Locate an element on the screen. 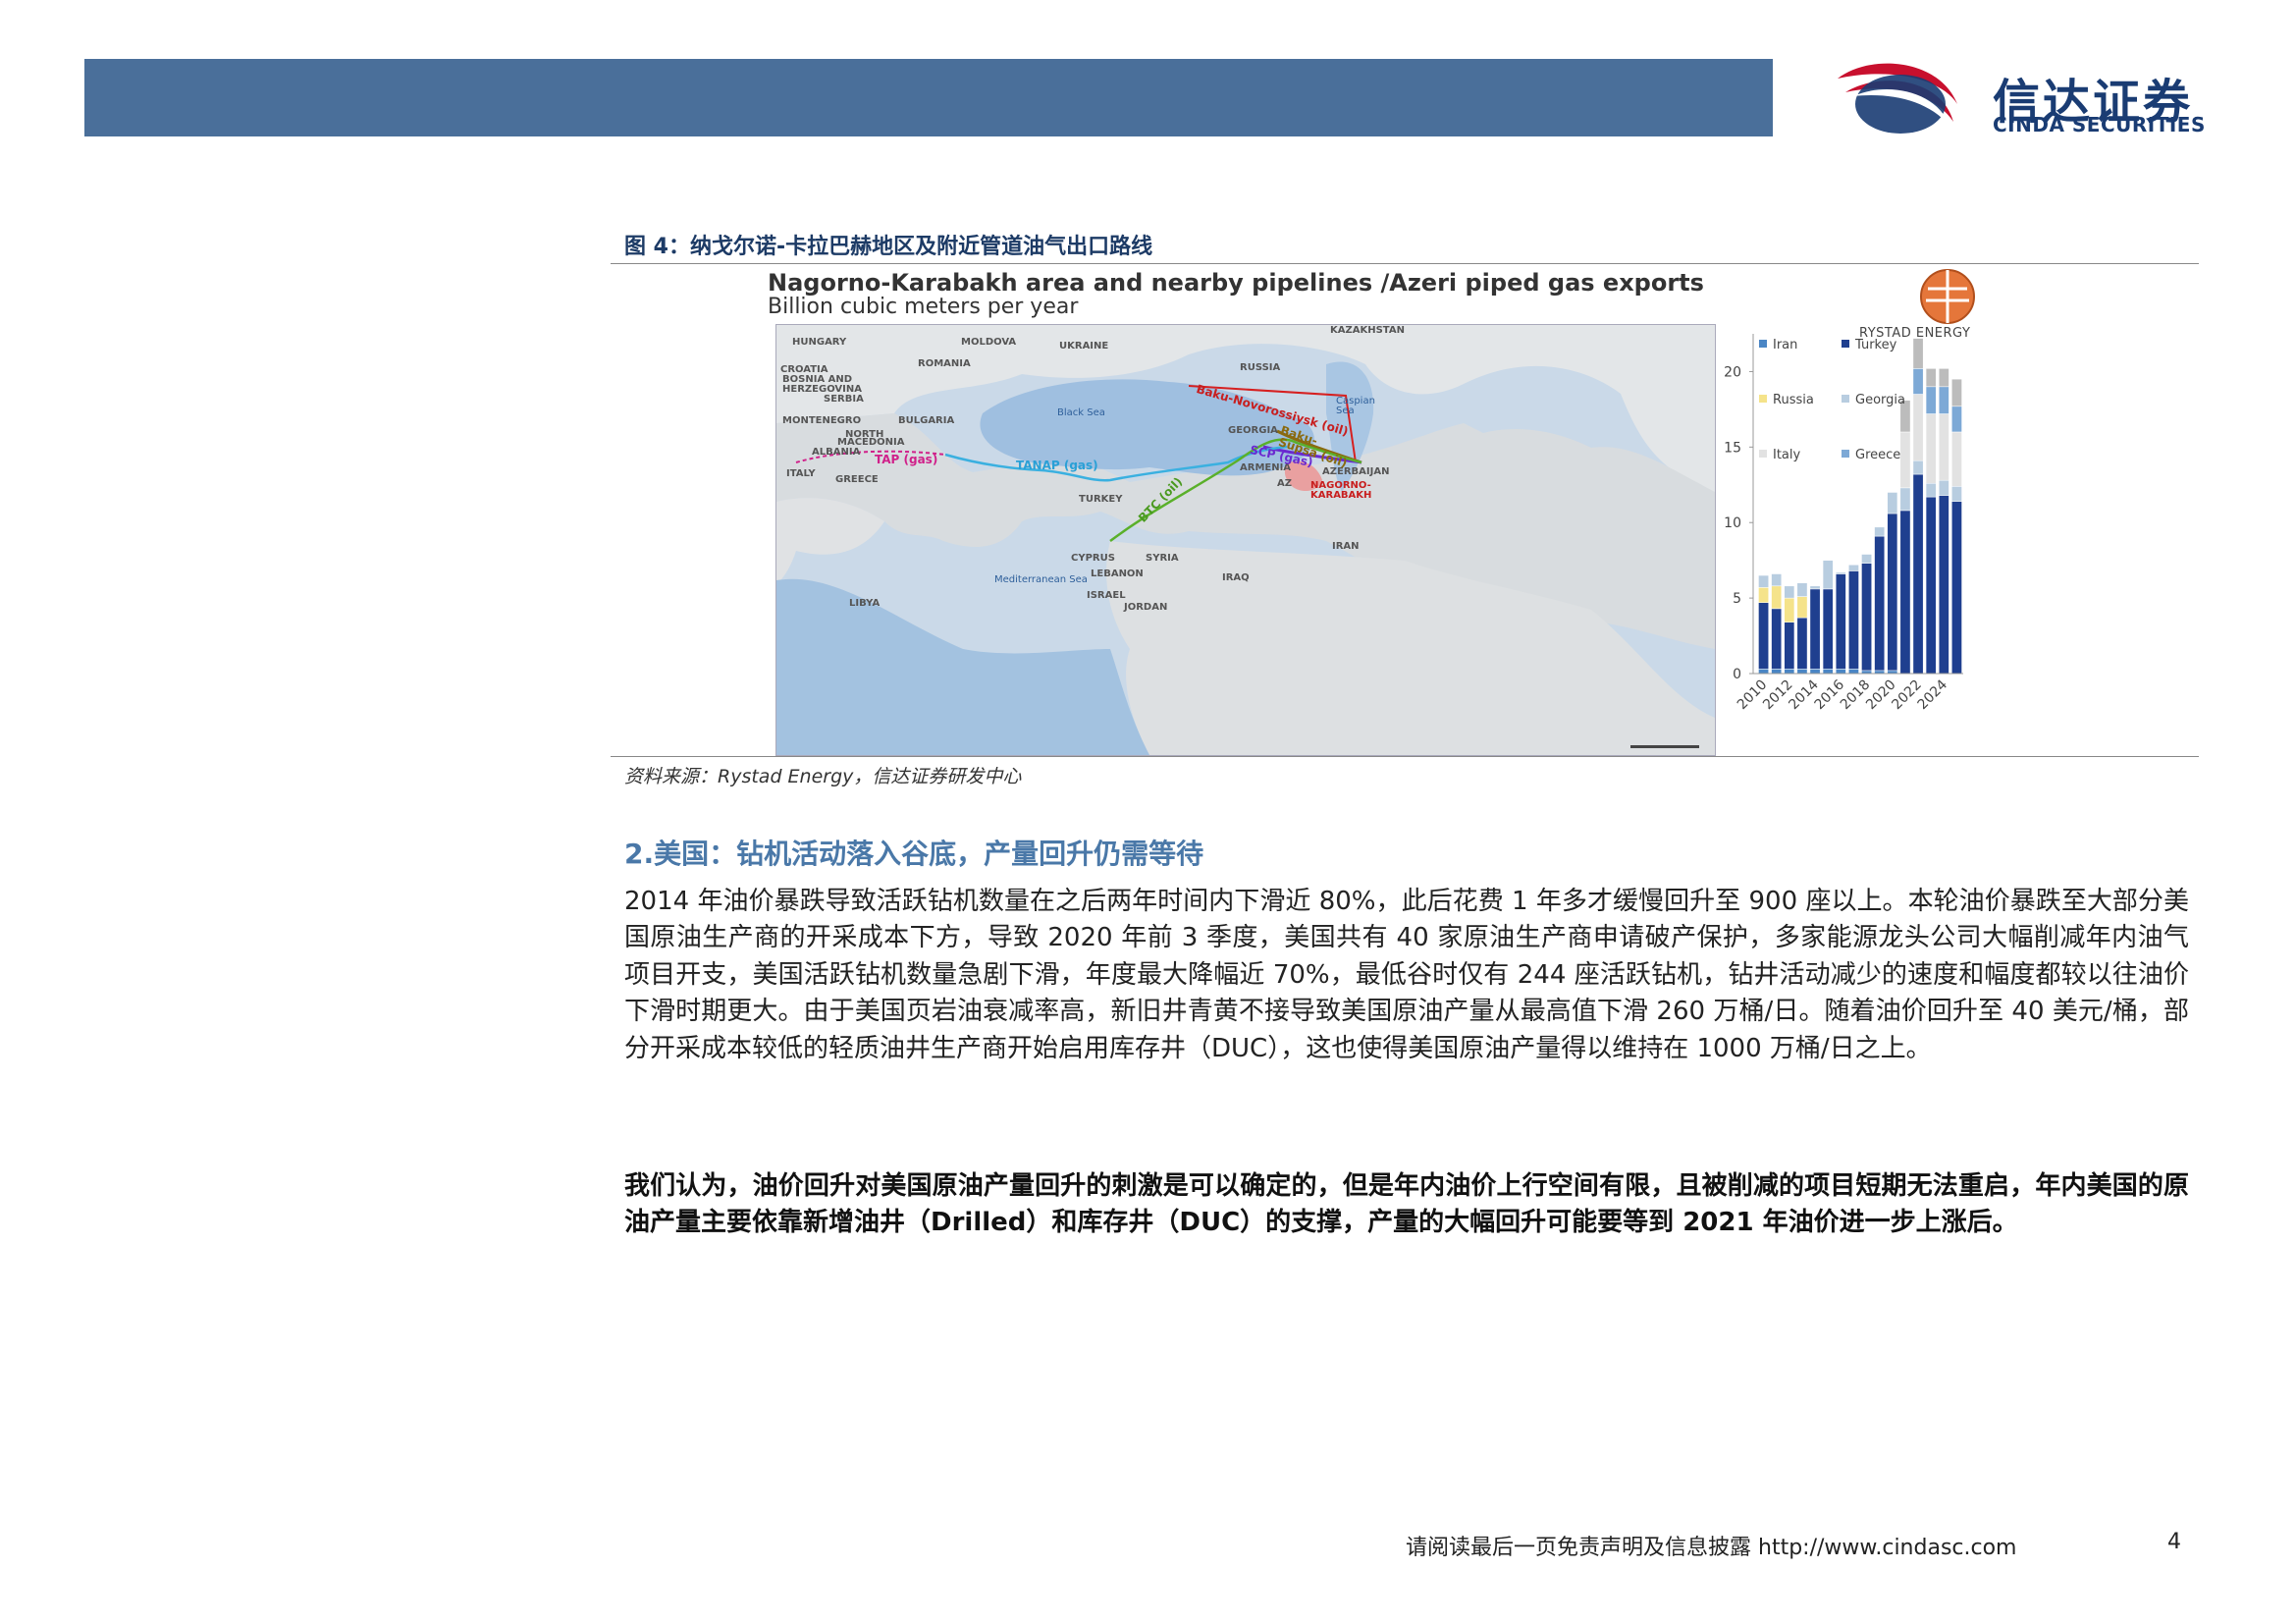 The width and height of the screenshot is (2296, 1624). map-label-country: TURKEY is located at coordinates (1101, 499).